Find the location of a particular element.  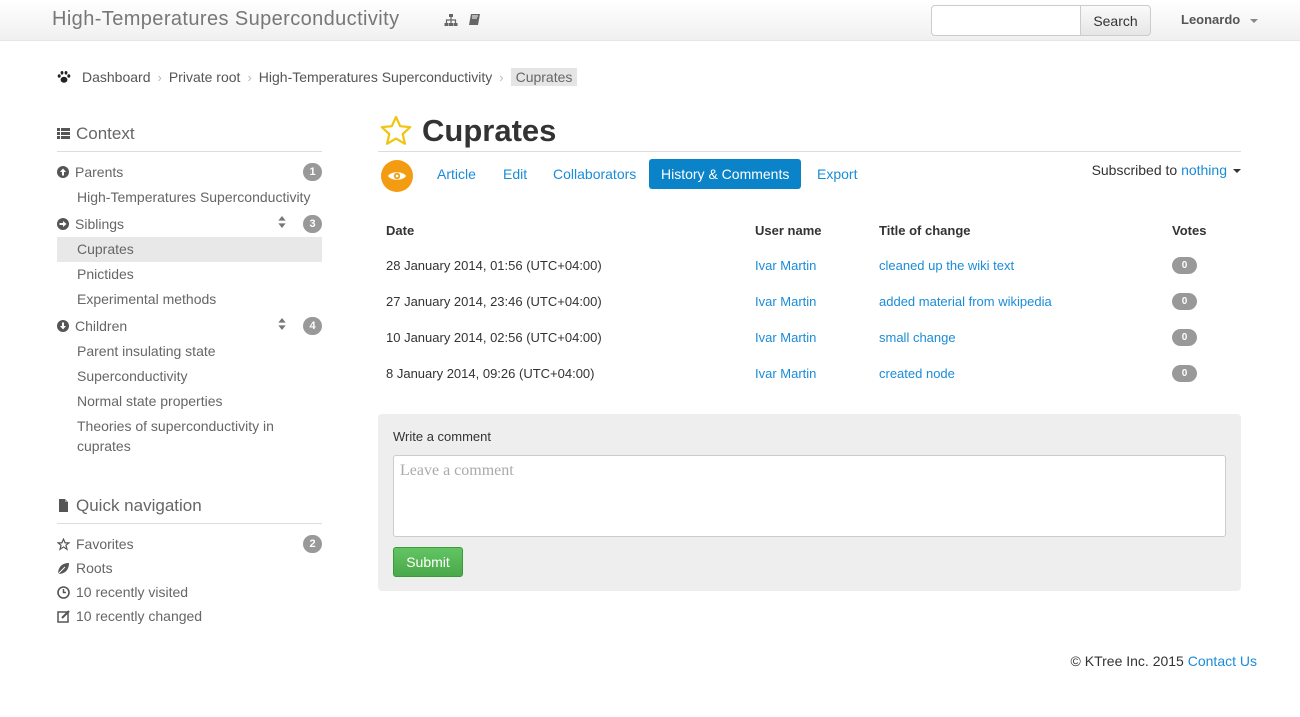

quick-nav-roots: Roots is located at coordinates (189, 568).